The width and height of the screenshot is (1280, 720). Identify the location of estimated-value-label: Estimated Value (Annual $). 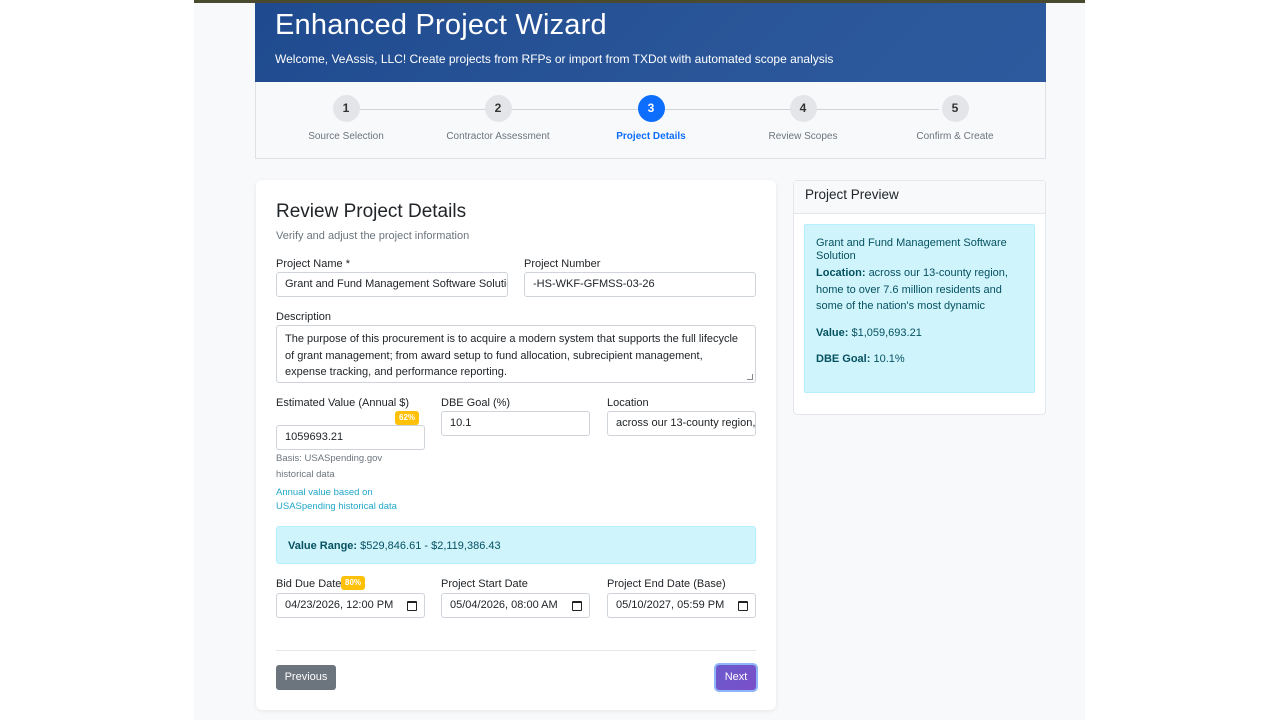
(343, 403).